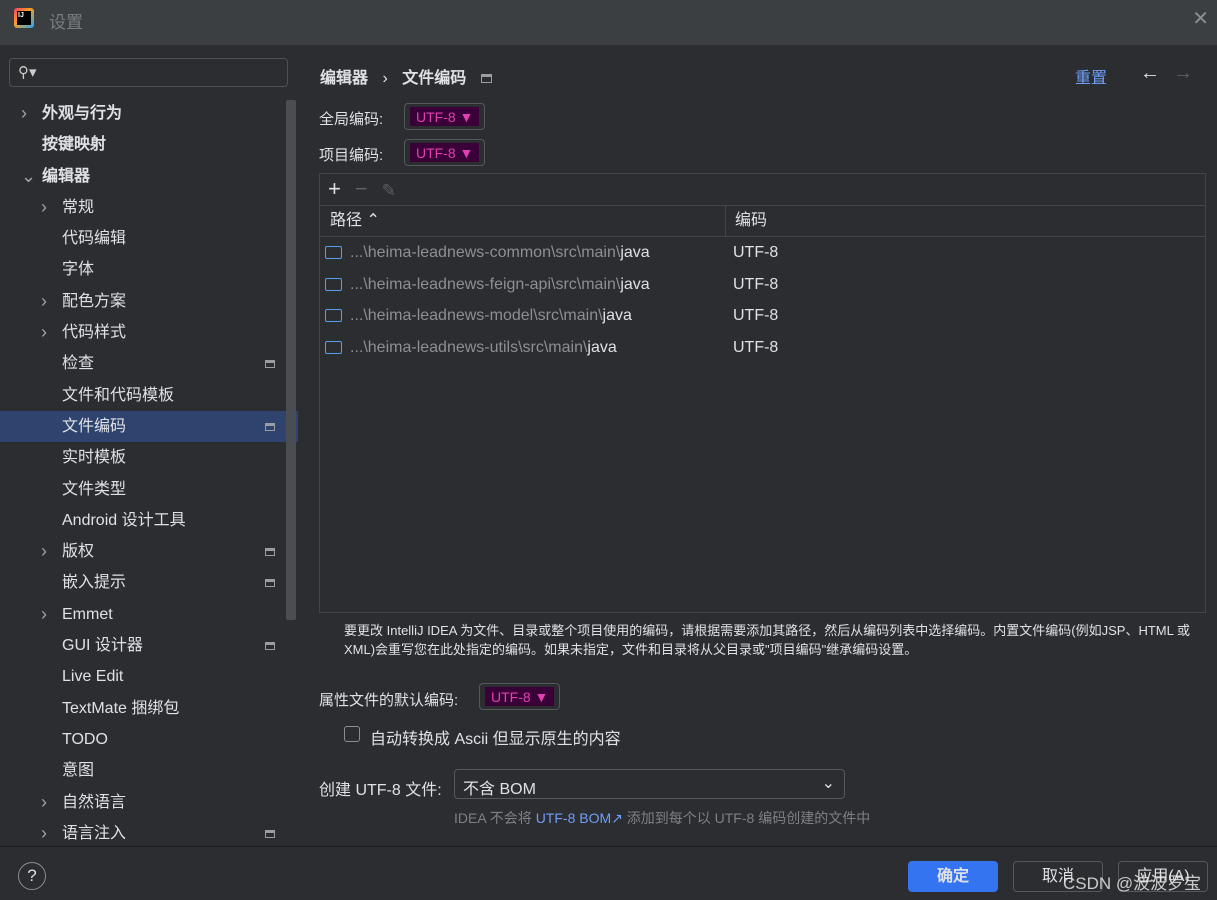 This screenshot has height=900, width=1217. Describe the element at coordinates (149, 645) in the screenshot. I see `tree-item: GUI 设计器` at that location.